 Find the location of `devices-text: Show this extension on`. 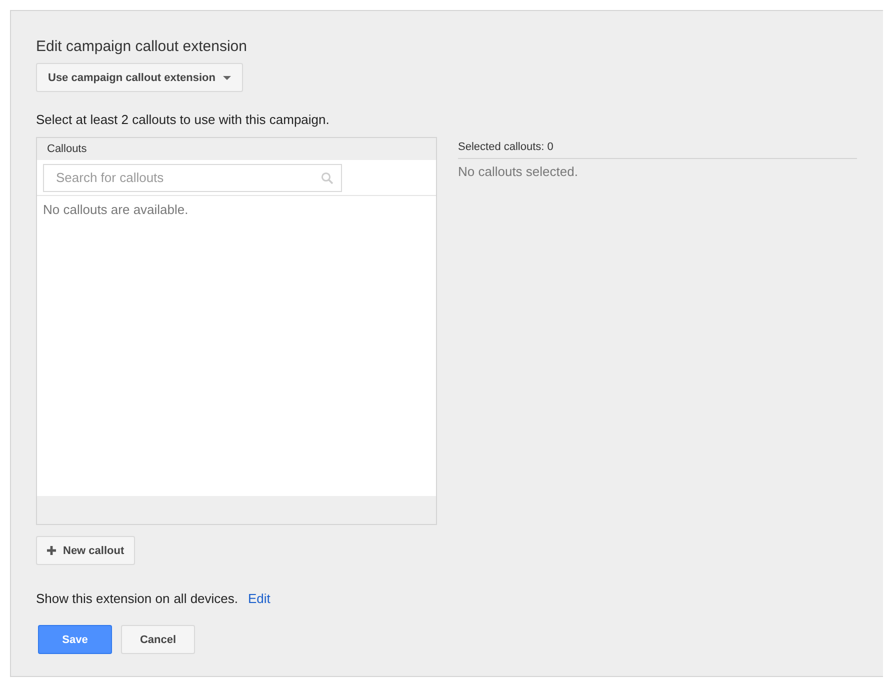

devices-text: Show this extension on is located at coordinates (103, 598).